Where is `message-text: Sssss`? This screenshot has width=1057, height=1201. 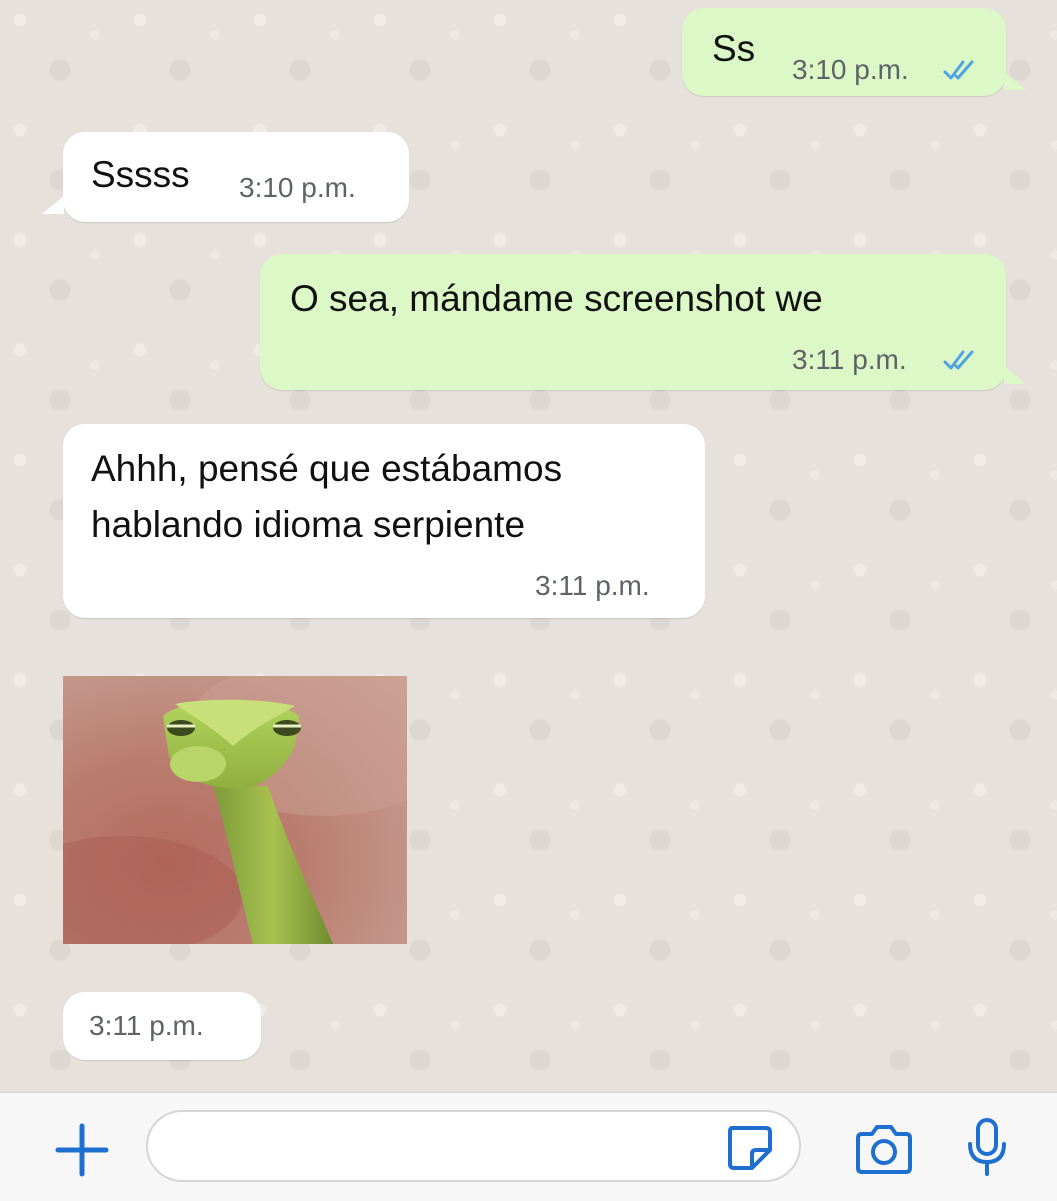
message-text: Sssss is located at coordinates (140, 174).